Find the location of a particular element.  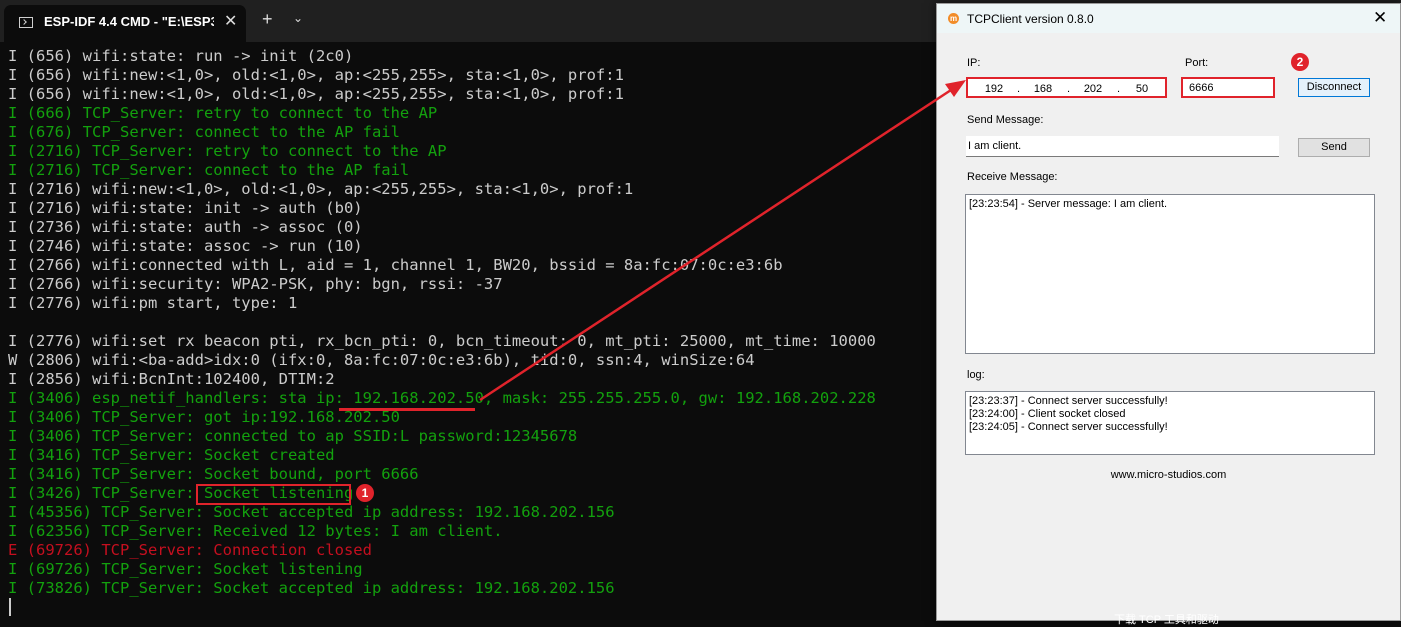

tab-close-icon: ✕ is located at coordinates (230, 21).